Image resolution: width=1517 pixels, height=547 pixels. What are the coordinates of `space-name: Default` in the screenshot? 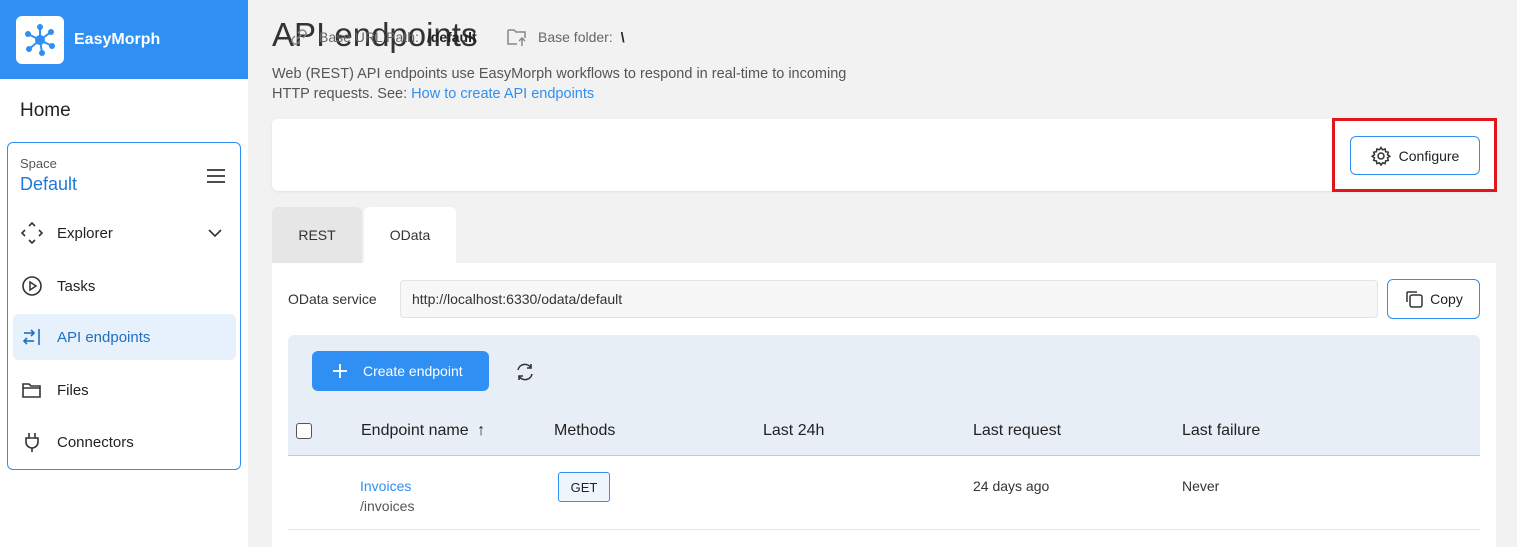 It's located at (48, 184).